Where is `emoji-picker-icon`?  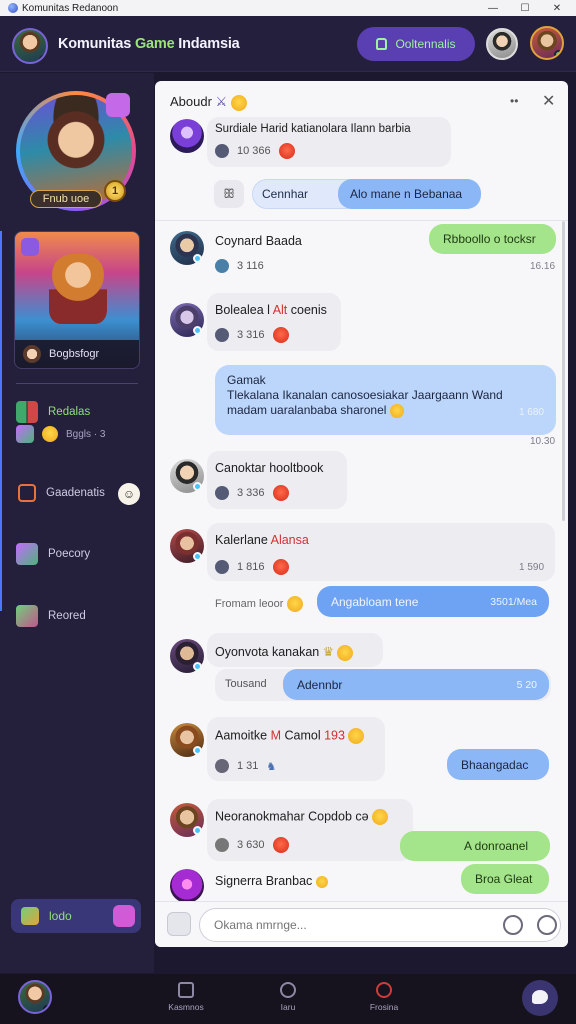
emoji-picker-icon is located at coordinates (513, 925).